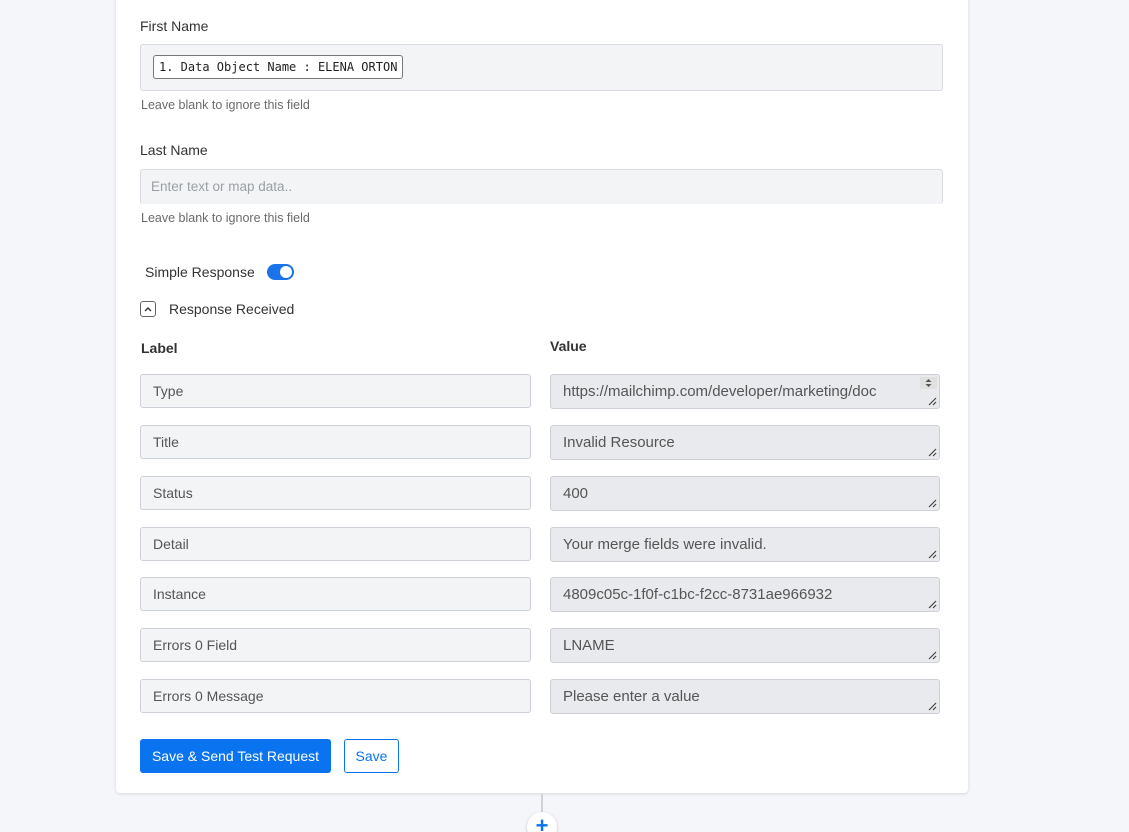 Image resolution: width=1129 pixels, height=832 pixels. I want to click on save-button: Save, so click(371, 756).